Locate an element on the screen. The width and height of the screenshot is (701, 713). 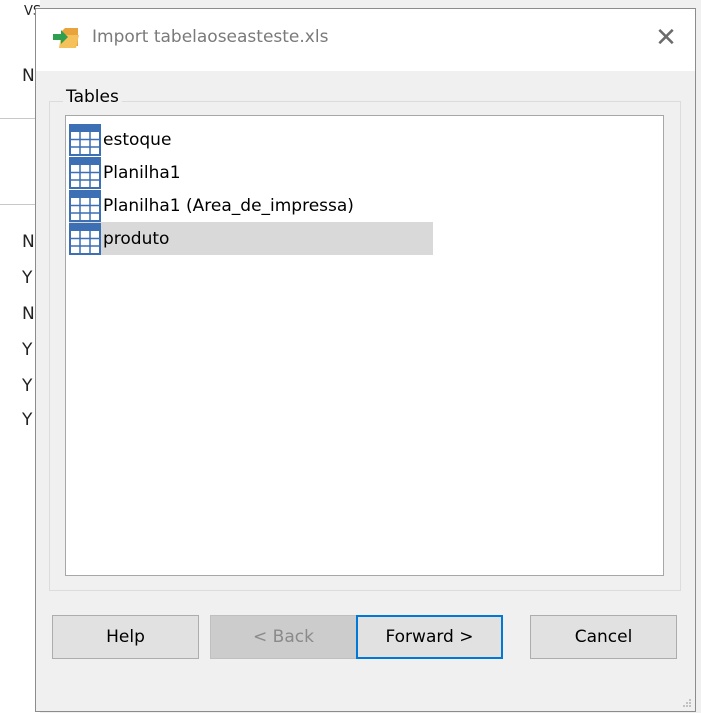
close-button: ✕ is located at coordinates (666, 38).